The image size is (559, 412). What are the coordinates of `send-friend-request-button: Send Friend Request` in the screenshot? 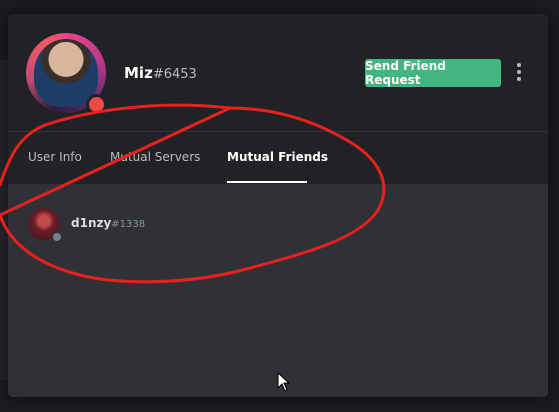 It's located at (433, 73).